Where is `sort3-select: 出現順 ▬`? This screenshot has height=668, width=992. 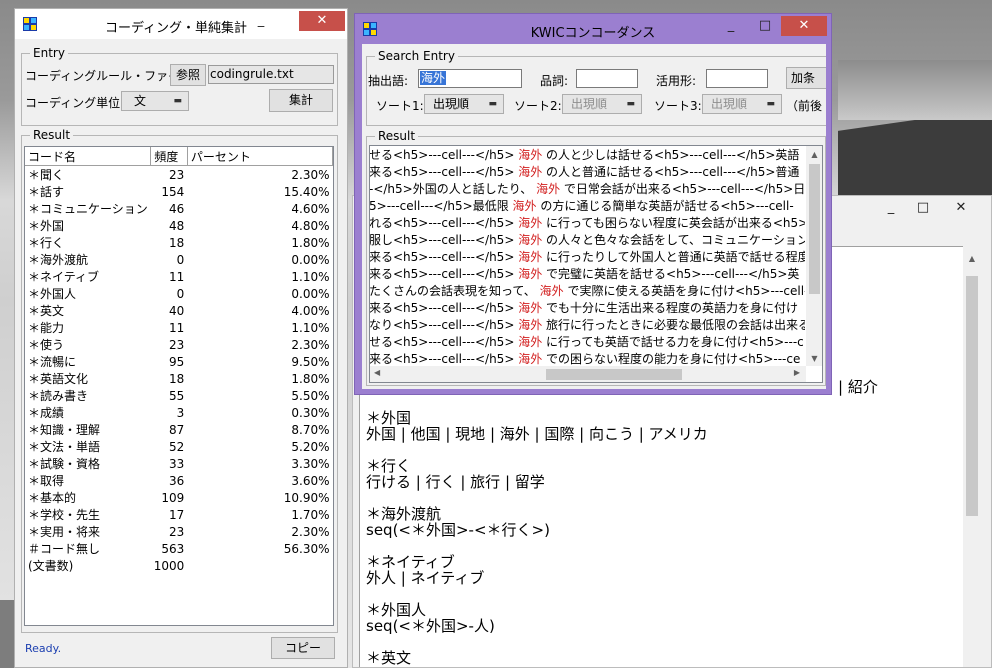 sort3-select: 出現順 ▬ is located at coordinates (742, 104).